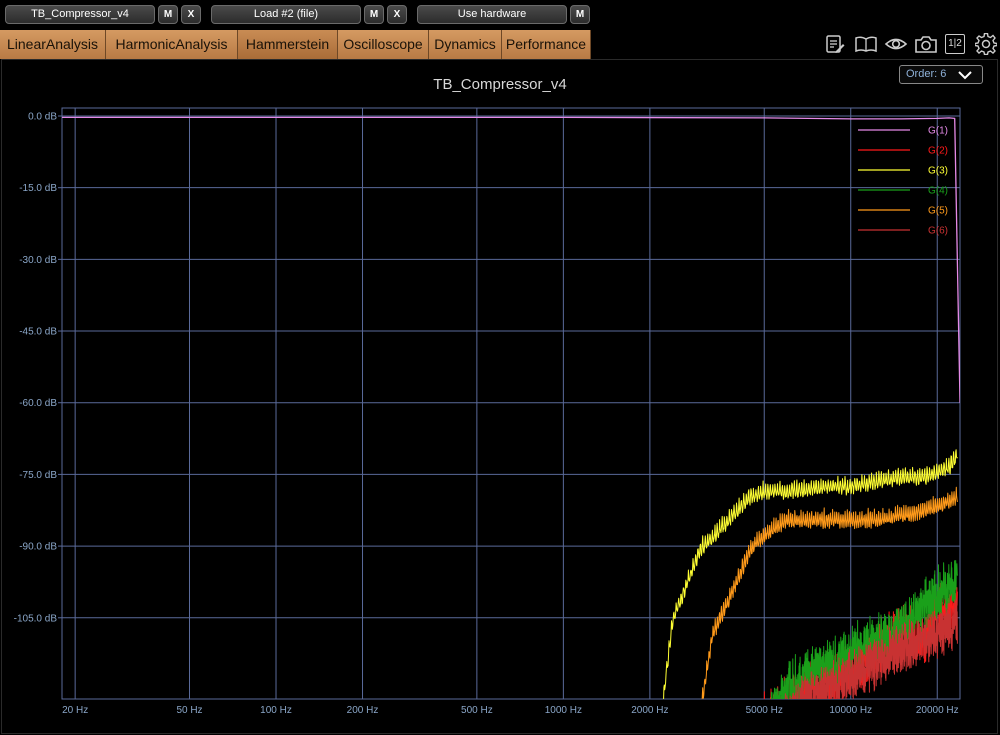 This screenshot has height=735, width=1000. Describe the element at coordinates (764, 710) in the screenshot. I see `x-tick-label: 5000 Hz` at that location.